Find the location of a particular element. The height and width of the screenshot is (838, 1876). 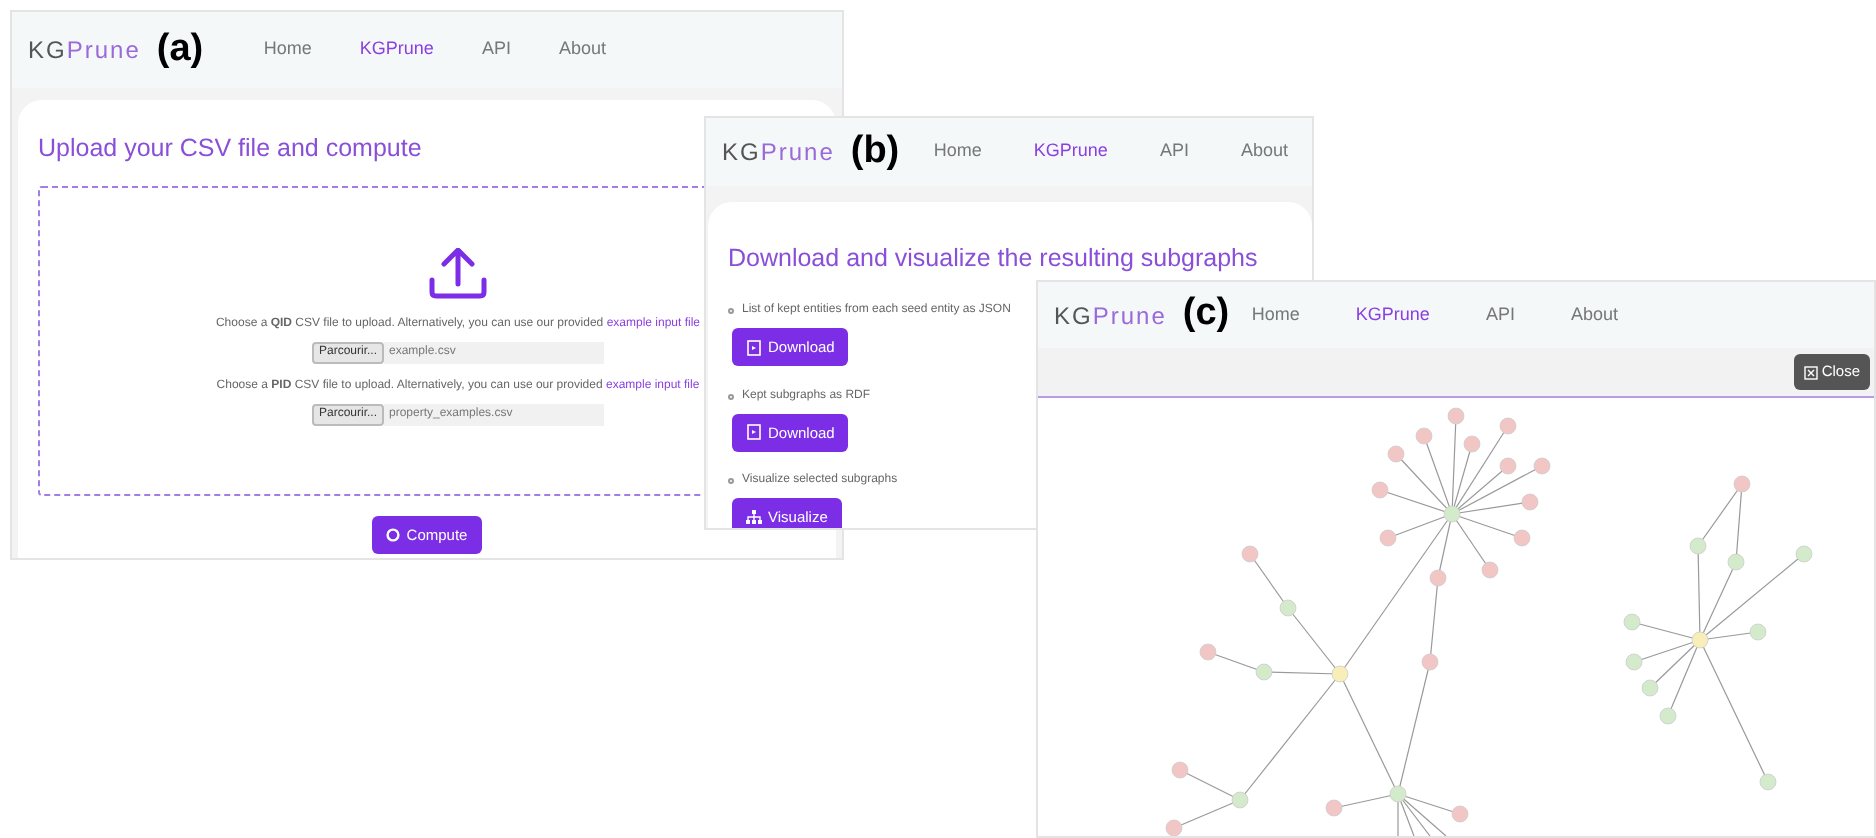

close-icon is located at coordinates (1810, 372).